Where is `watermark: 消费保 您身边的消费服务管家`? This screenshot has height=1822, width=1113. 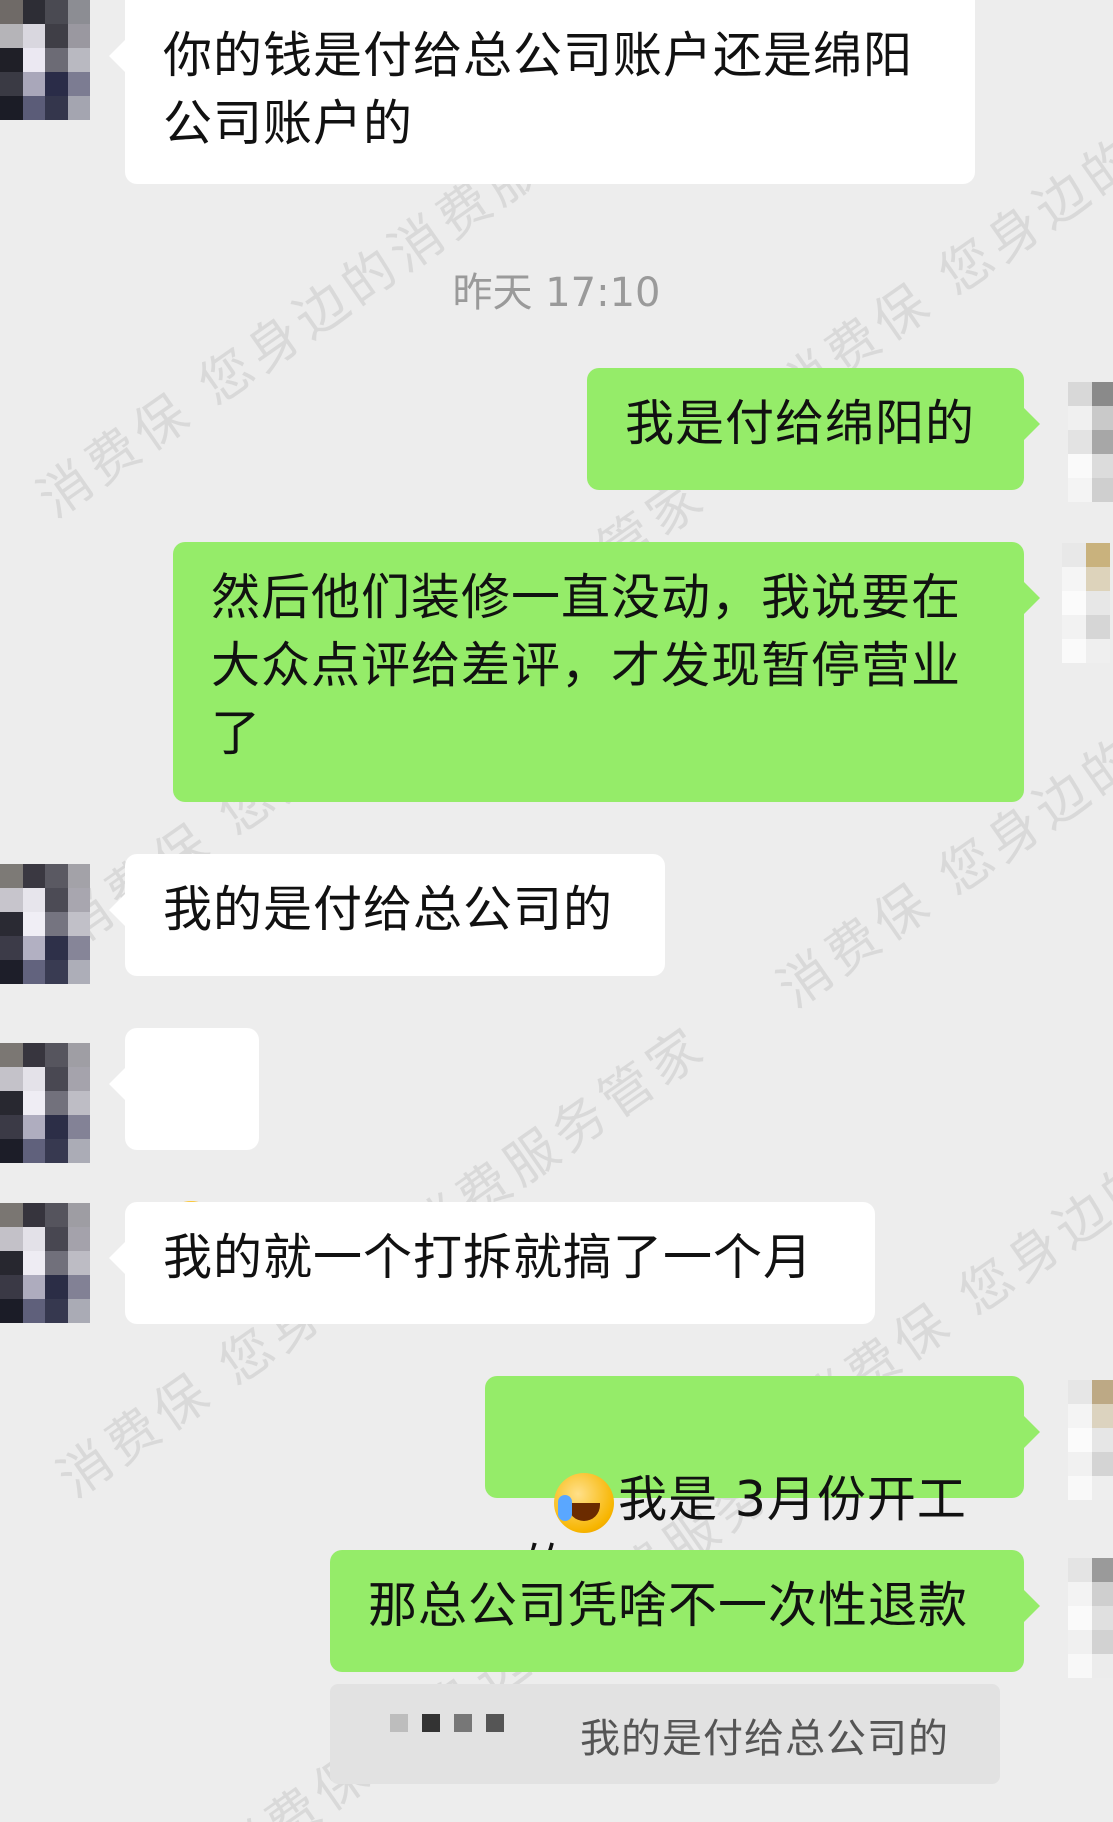
watermark: 消费保 您身边的消费服务管家 is located at coordinates (950, 1192).